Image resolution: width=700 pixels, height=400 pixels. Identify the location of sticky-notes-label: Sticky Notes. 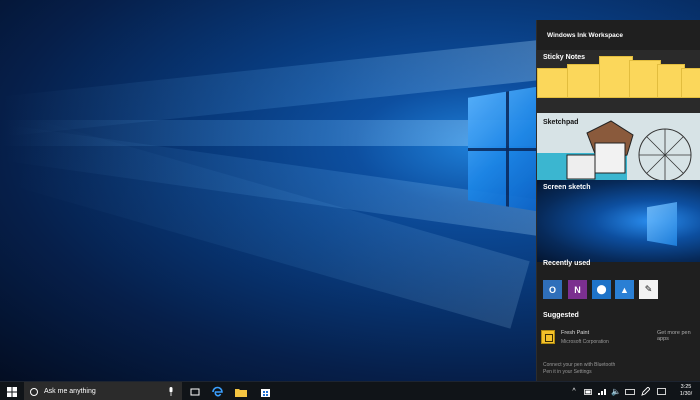
(564, 57).